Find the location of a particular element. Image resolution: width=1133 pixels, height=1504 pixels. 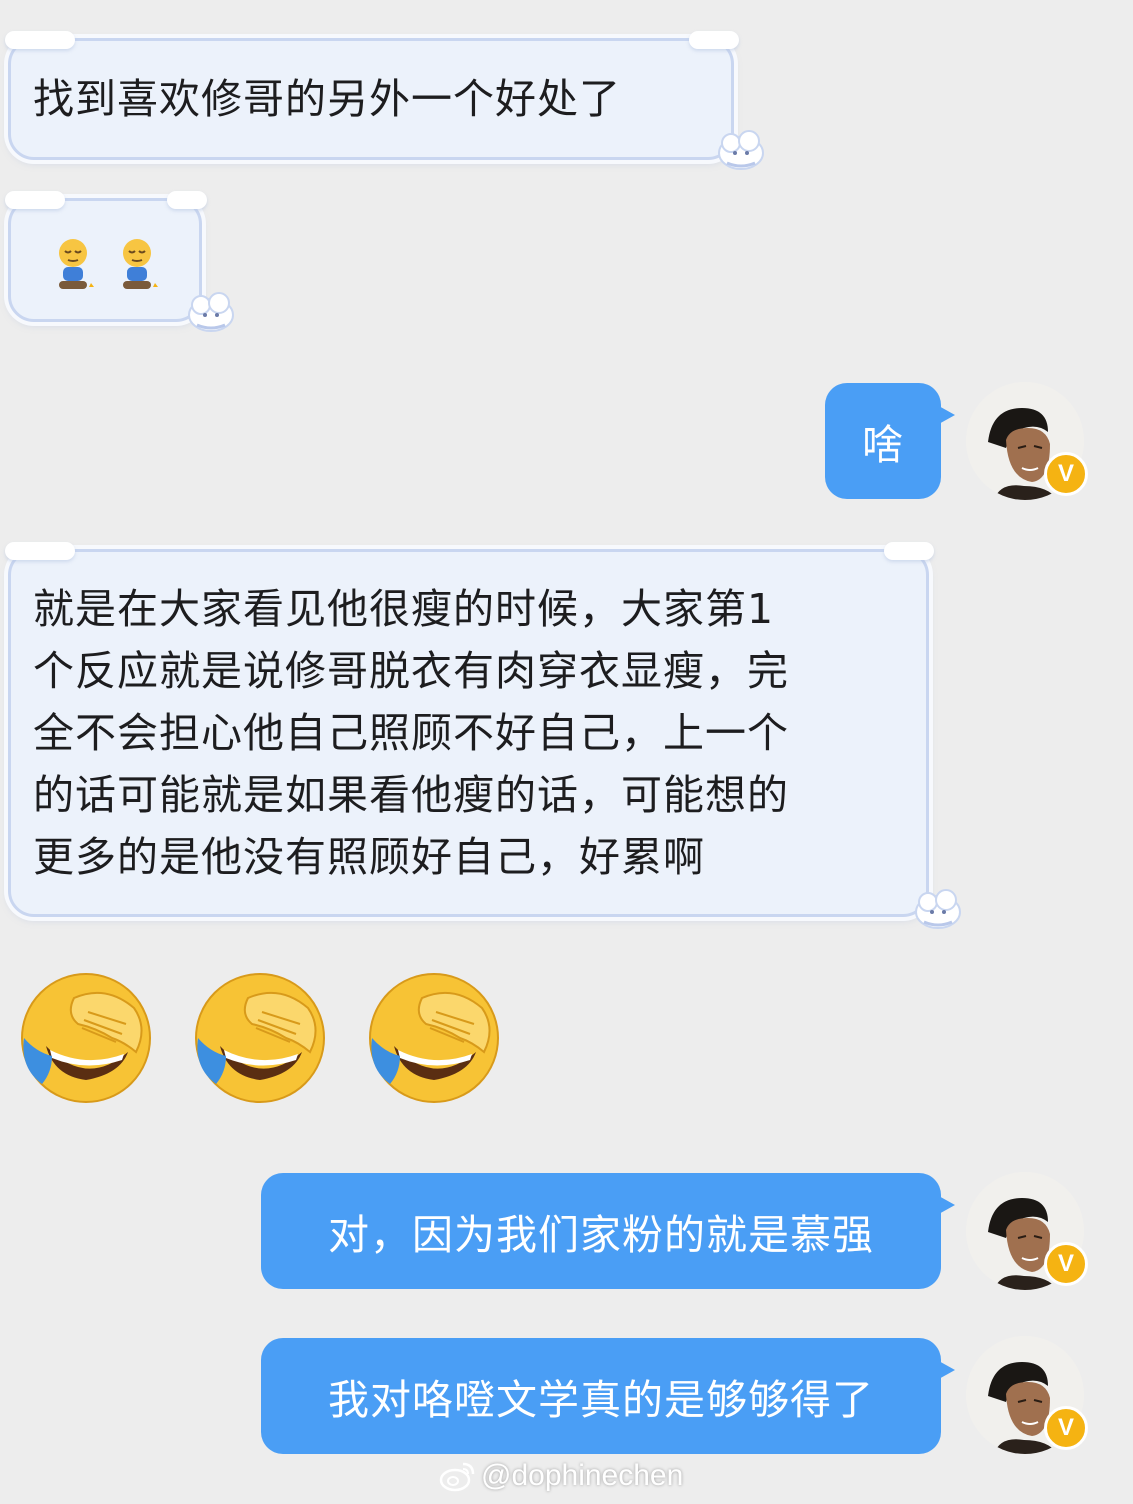

message-text: 我对咯噔文学真的是够够得了 is located at coordinates (601, 1400).